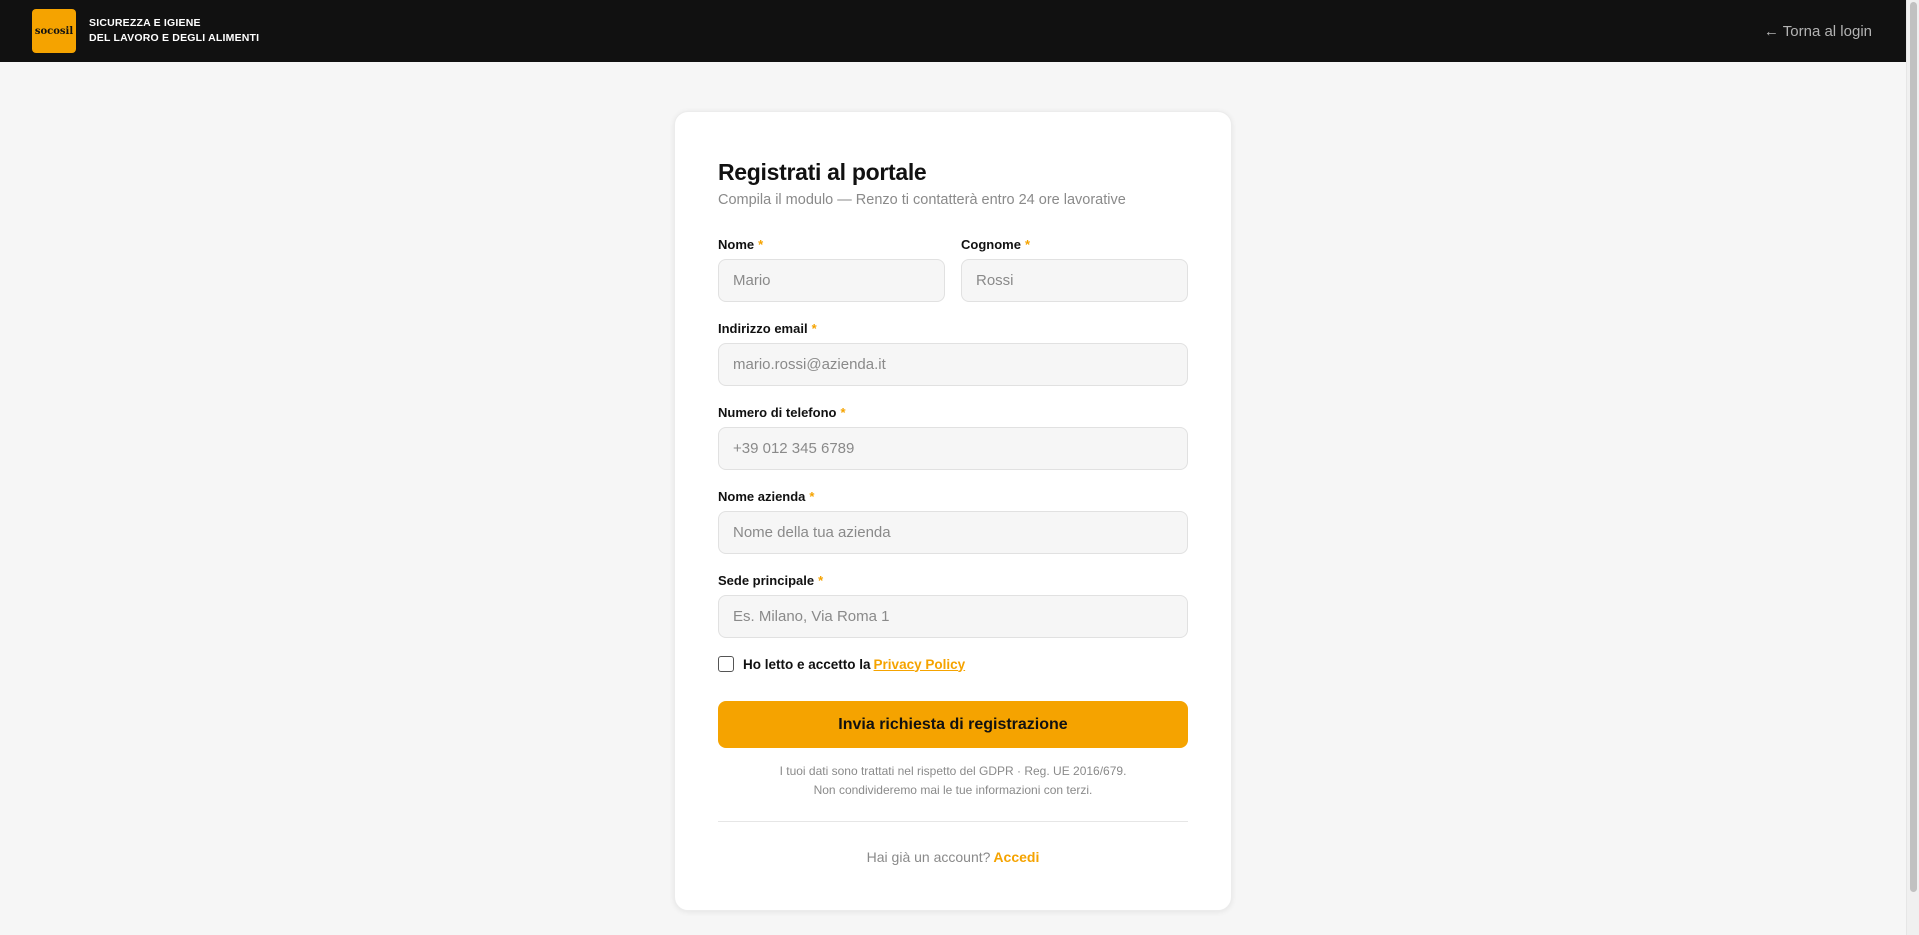 This screenshot has width=1919, height=935. I want to click on company-input, so click(953, 532).